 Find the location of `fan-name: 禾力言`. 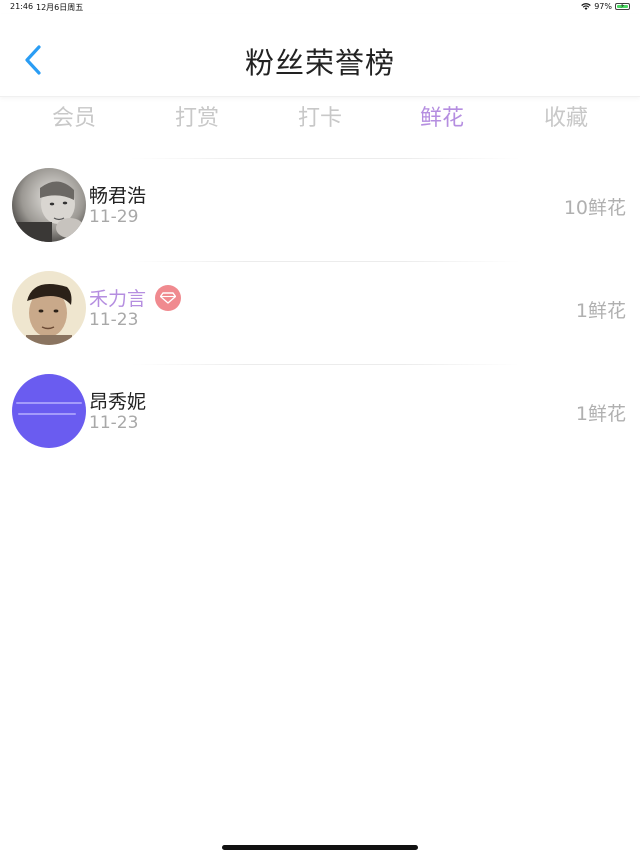

fan-name: 禾力言 is located at coordinates (118, 299).